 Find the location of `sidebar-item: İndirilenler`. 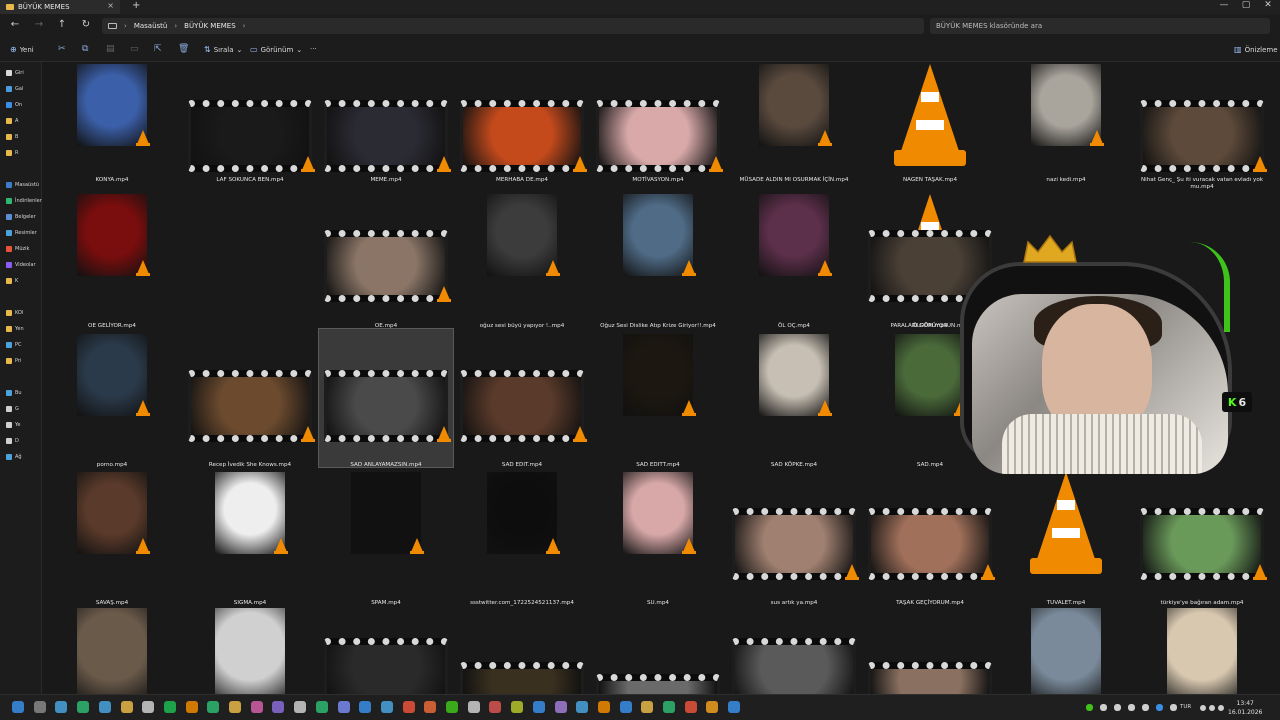

sidebar-item: İndirilenler is located at coordinates (24, 201).